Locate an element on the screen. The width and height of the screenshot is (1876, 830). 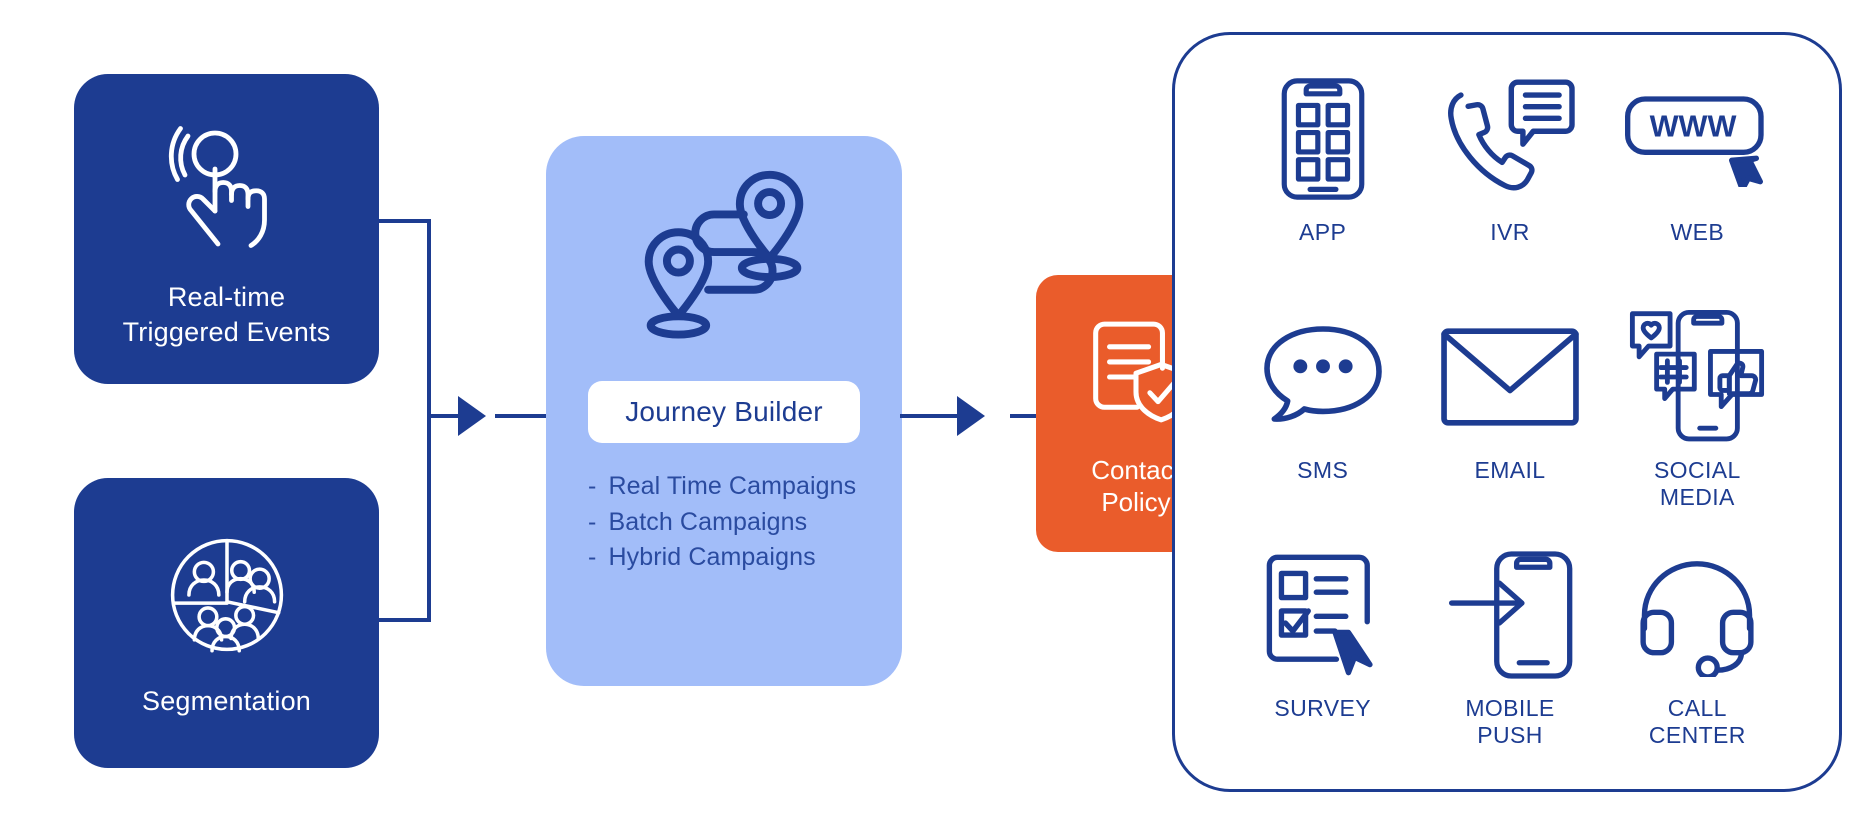
channel-label: SURVEY is located at coordinates (1322, 708).